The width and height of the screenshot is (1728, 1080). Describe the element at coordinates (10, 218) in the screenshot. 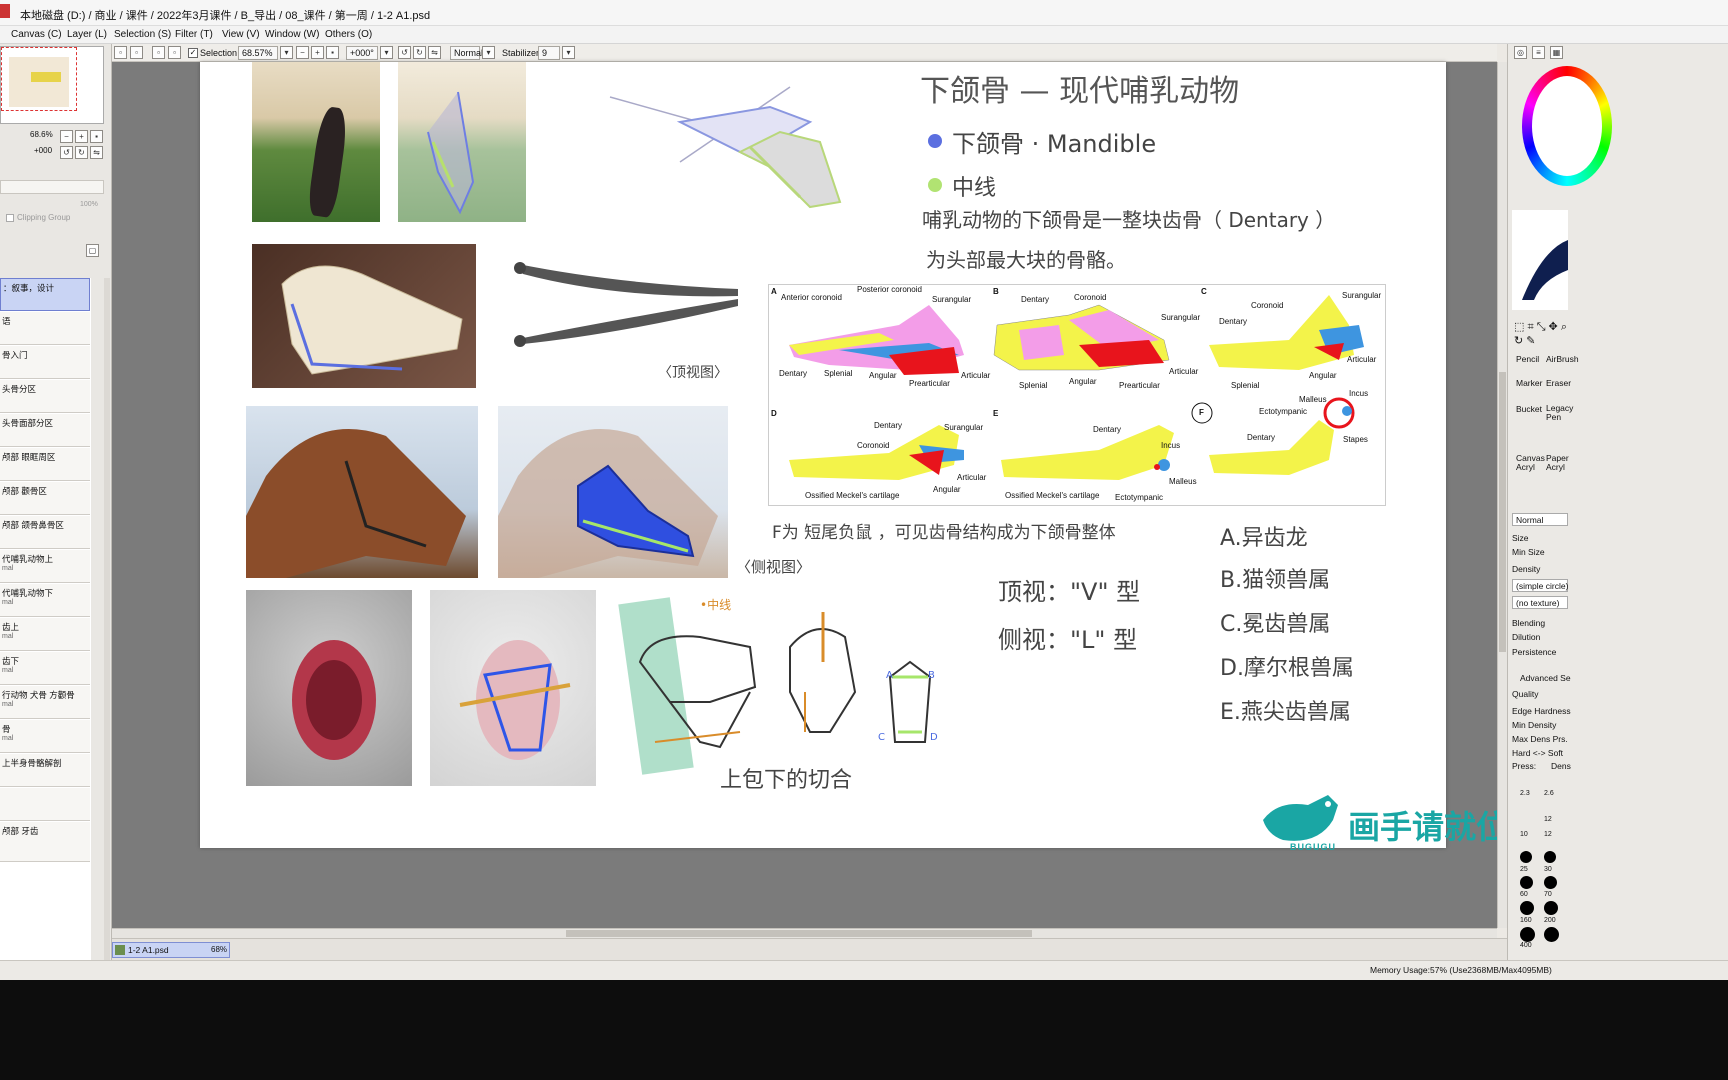

I see `clipping-group-checkbox` at that location.